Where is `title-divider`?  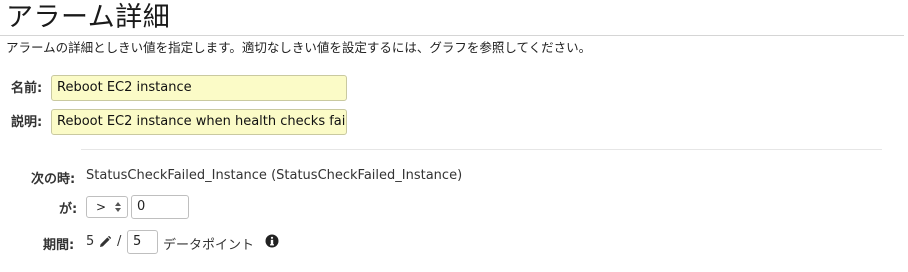 title-divider is located at coordinates (452, 35).